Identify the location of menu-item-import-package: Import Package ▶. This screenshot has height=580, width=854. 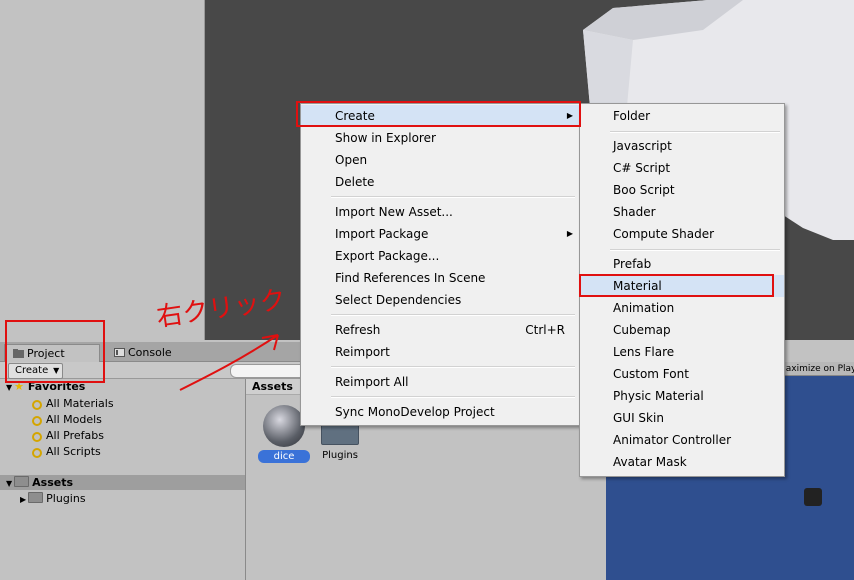
(440, 234).